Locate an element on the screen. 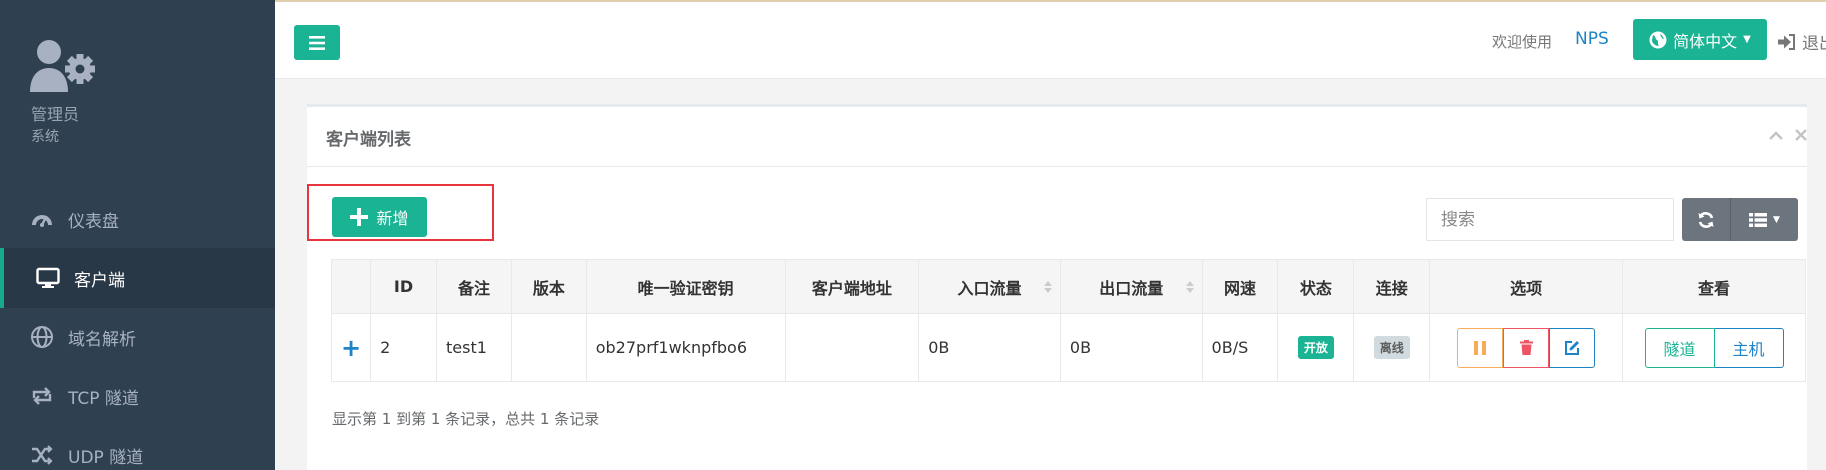 The image size is (1826, 470). column-header-connection: 连接 is located at coordinates (1392, 286).